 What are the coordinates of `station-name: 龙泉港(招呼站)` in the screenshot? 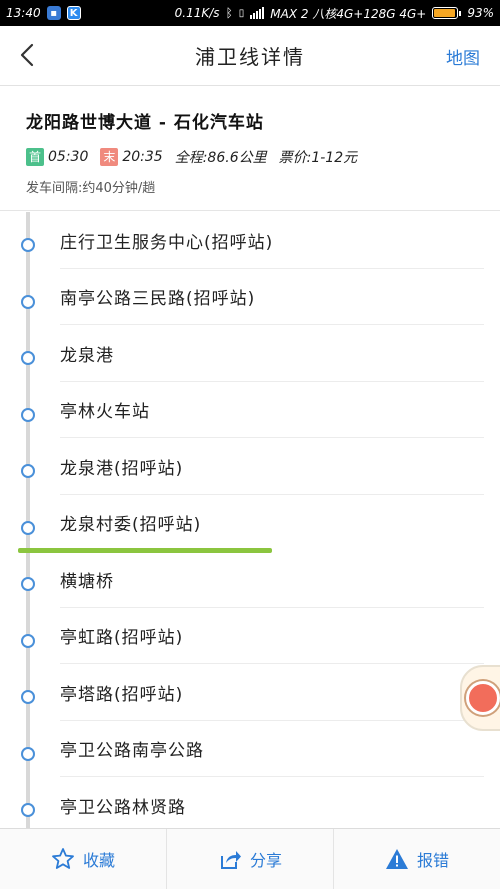 It's located at (122, 468).